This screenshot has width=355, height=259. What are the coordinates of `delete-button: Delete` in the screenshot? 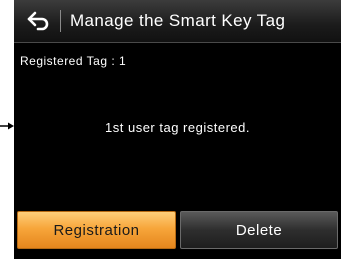 It's located at (259, 230).